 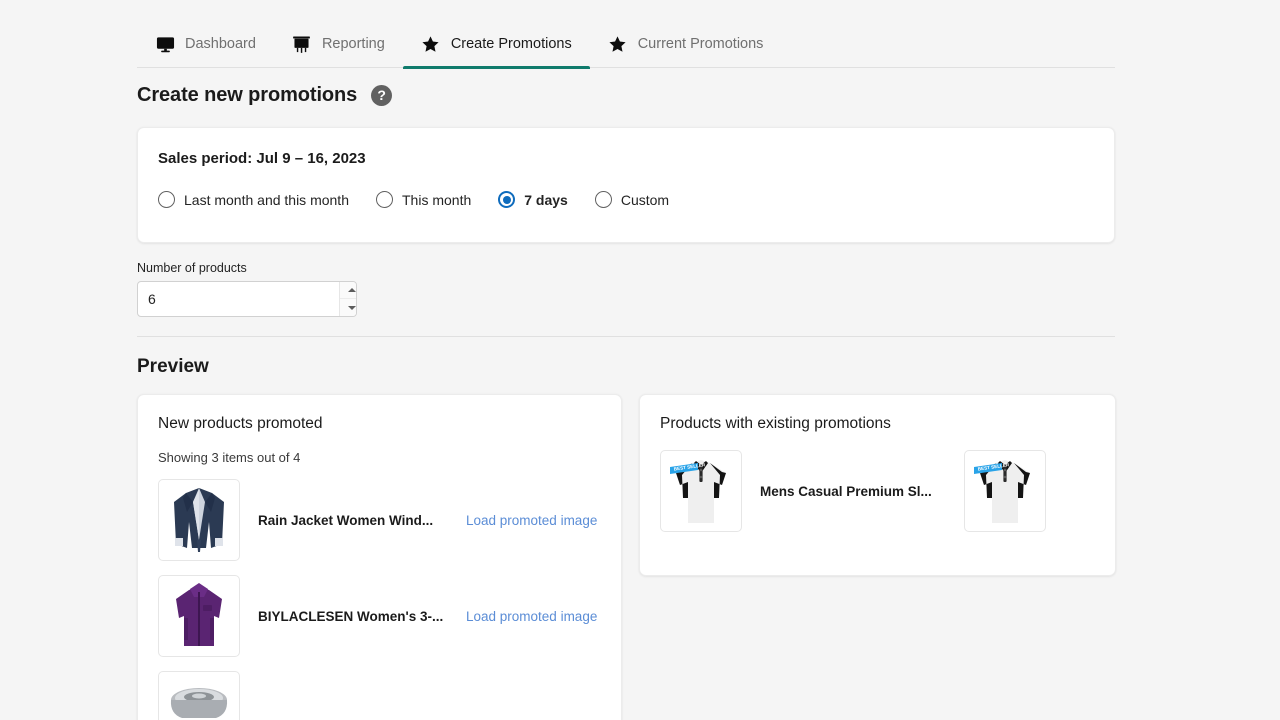 I want to click on number-of-products-field-group: Number of products, so click(x=247, y=289).